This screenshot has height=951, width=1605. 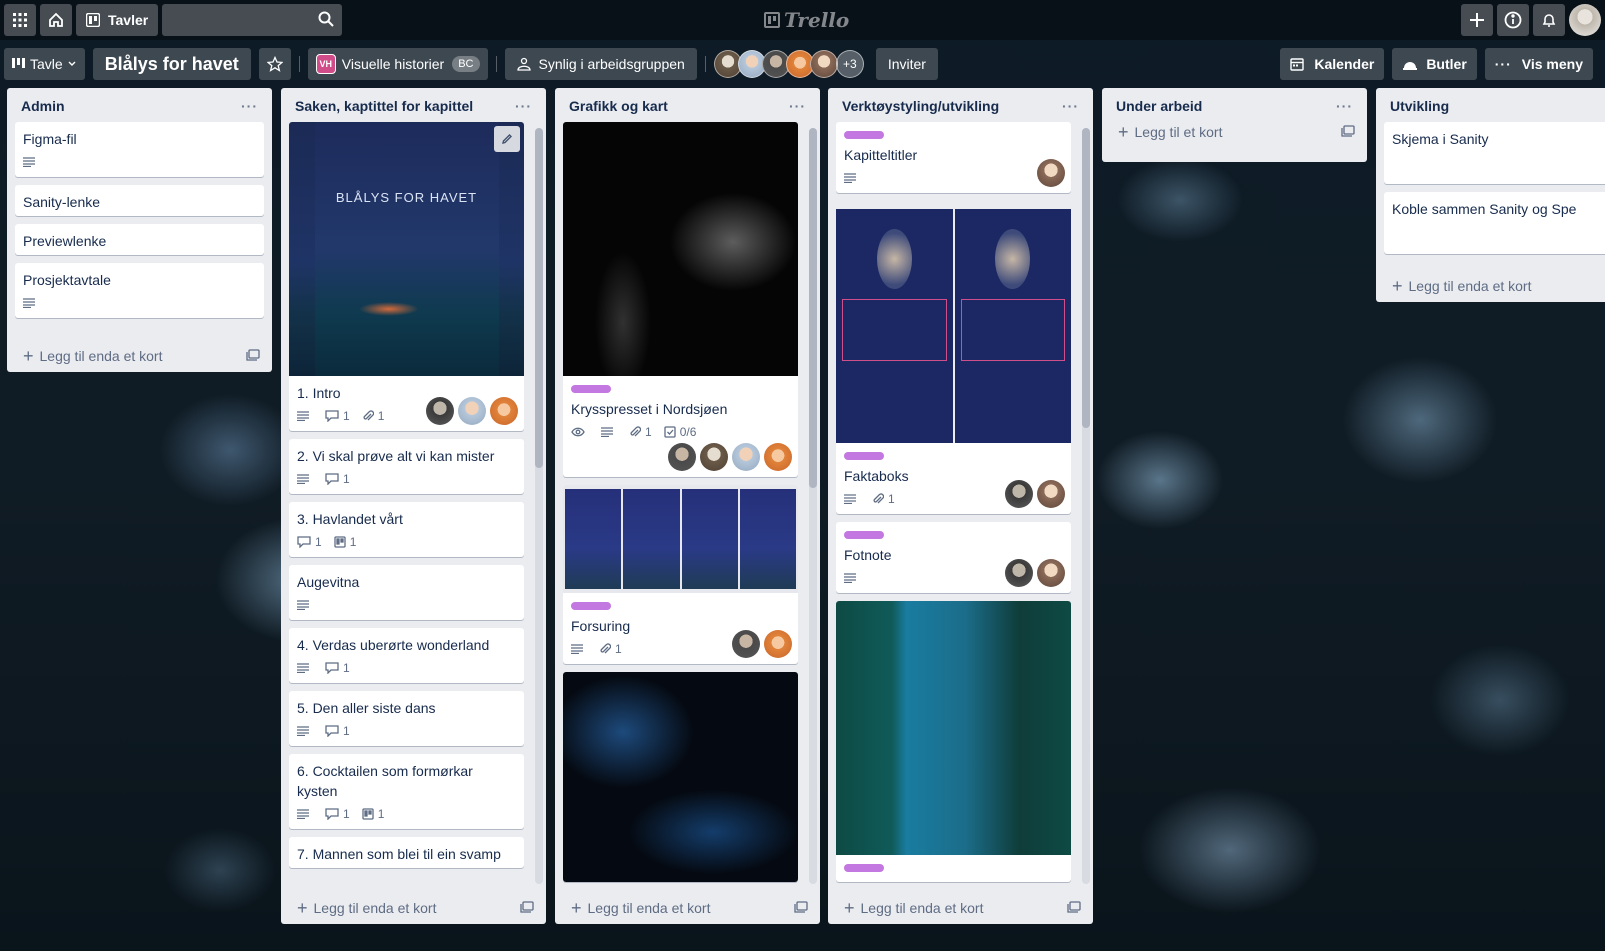 I want to click on list-title: Verktøystyling/utvikling, so click(x=920, y=106).